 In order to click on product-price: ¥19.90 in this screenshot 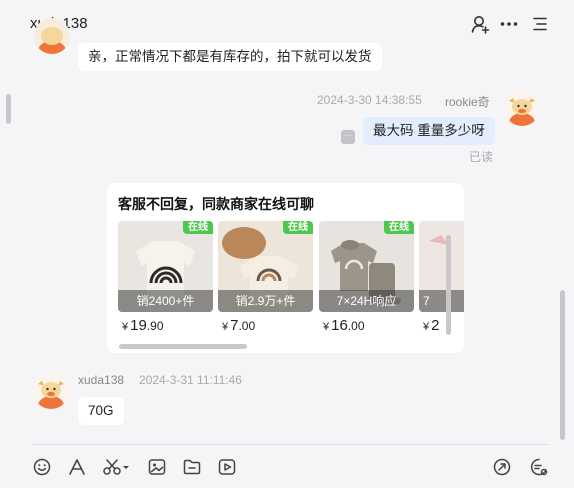, I will do `click(143, 325)`.